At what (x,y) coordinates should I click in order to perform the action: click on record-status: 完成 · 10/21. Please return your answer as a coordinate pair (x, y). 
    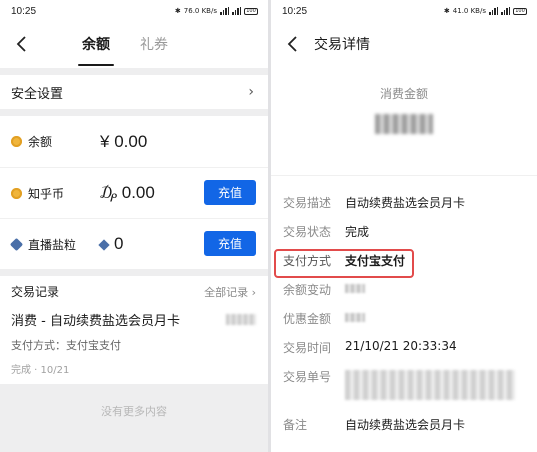
    Looking at the image, I should click on (40, 370).